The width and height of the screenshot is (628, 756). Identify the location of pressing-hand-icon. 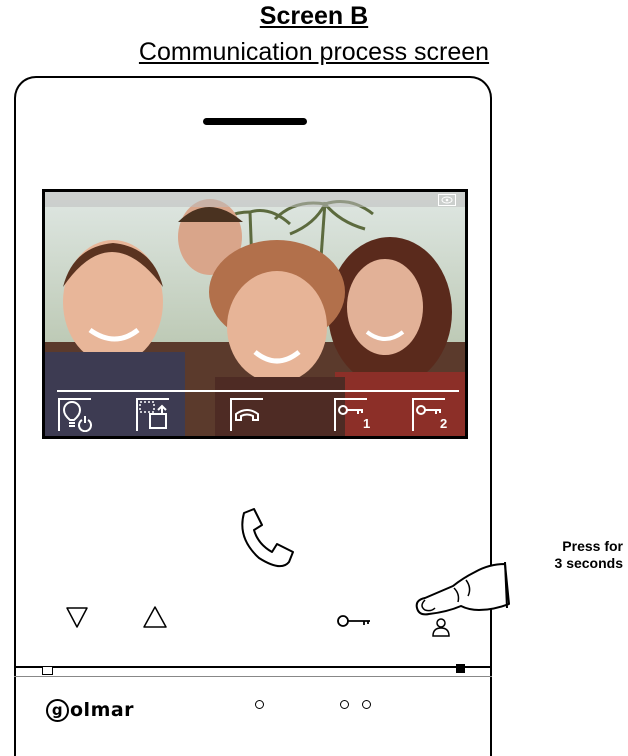
(462, 588).